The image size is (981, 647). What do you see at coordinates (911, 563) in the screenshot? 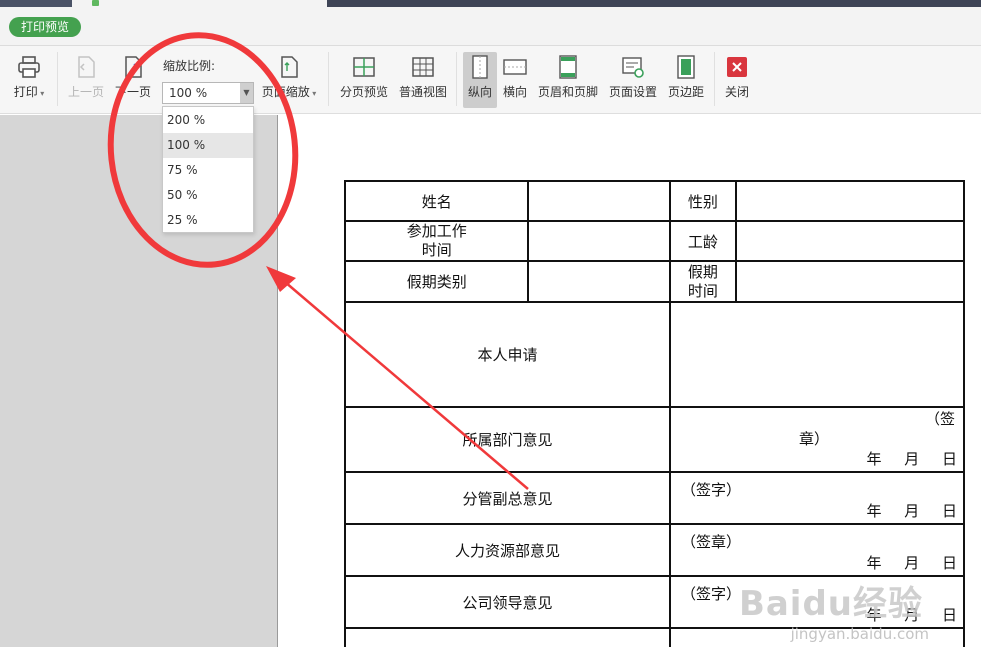
I see `hr-date: 年 月 日` at bounding box center [911, 563].